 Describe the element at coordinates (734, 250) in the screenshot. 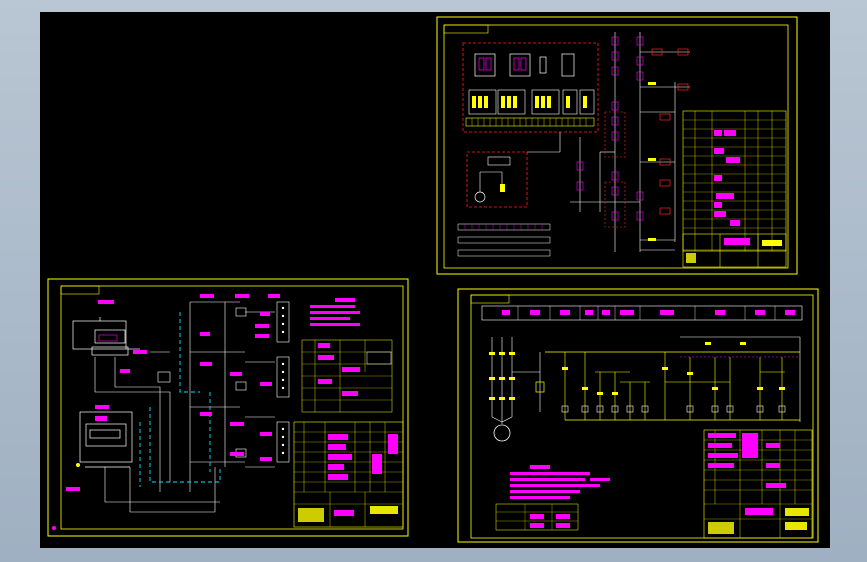

I see `title-block-top-right` at that location.